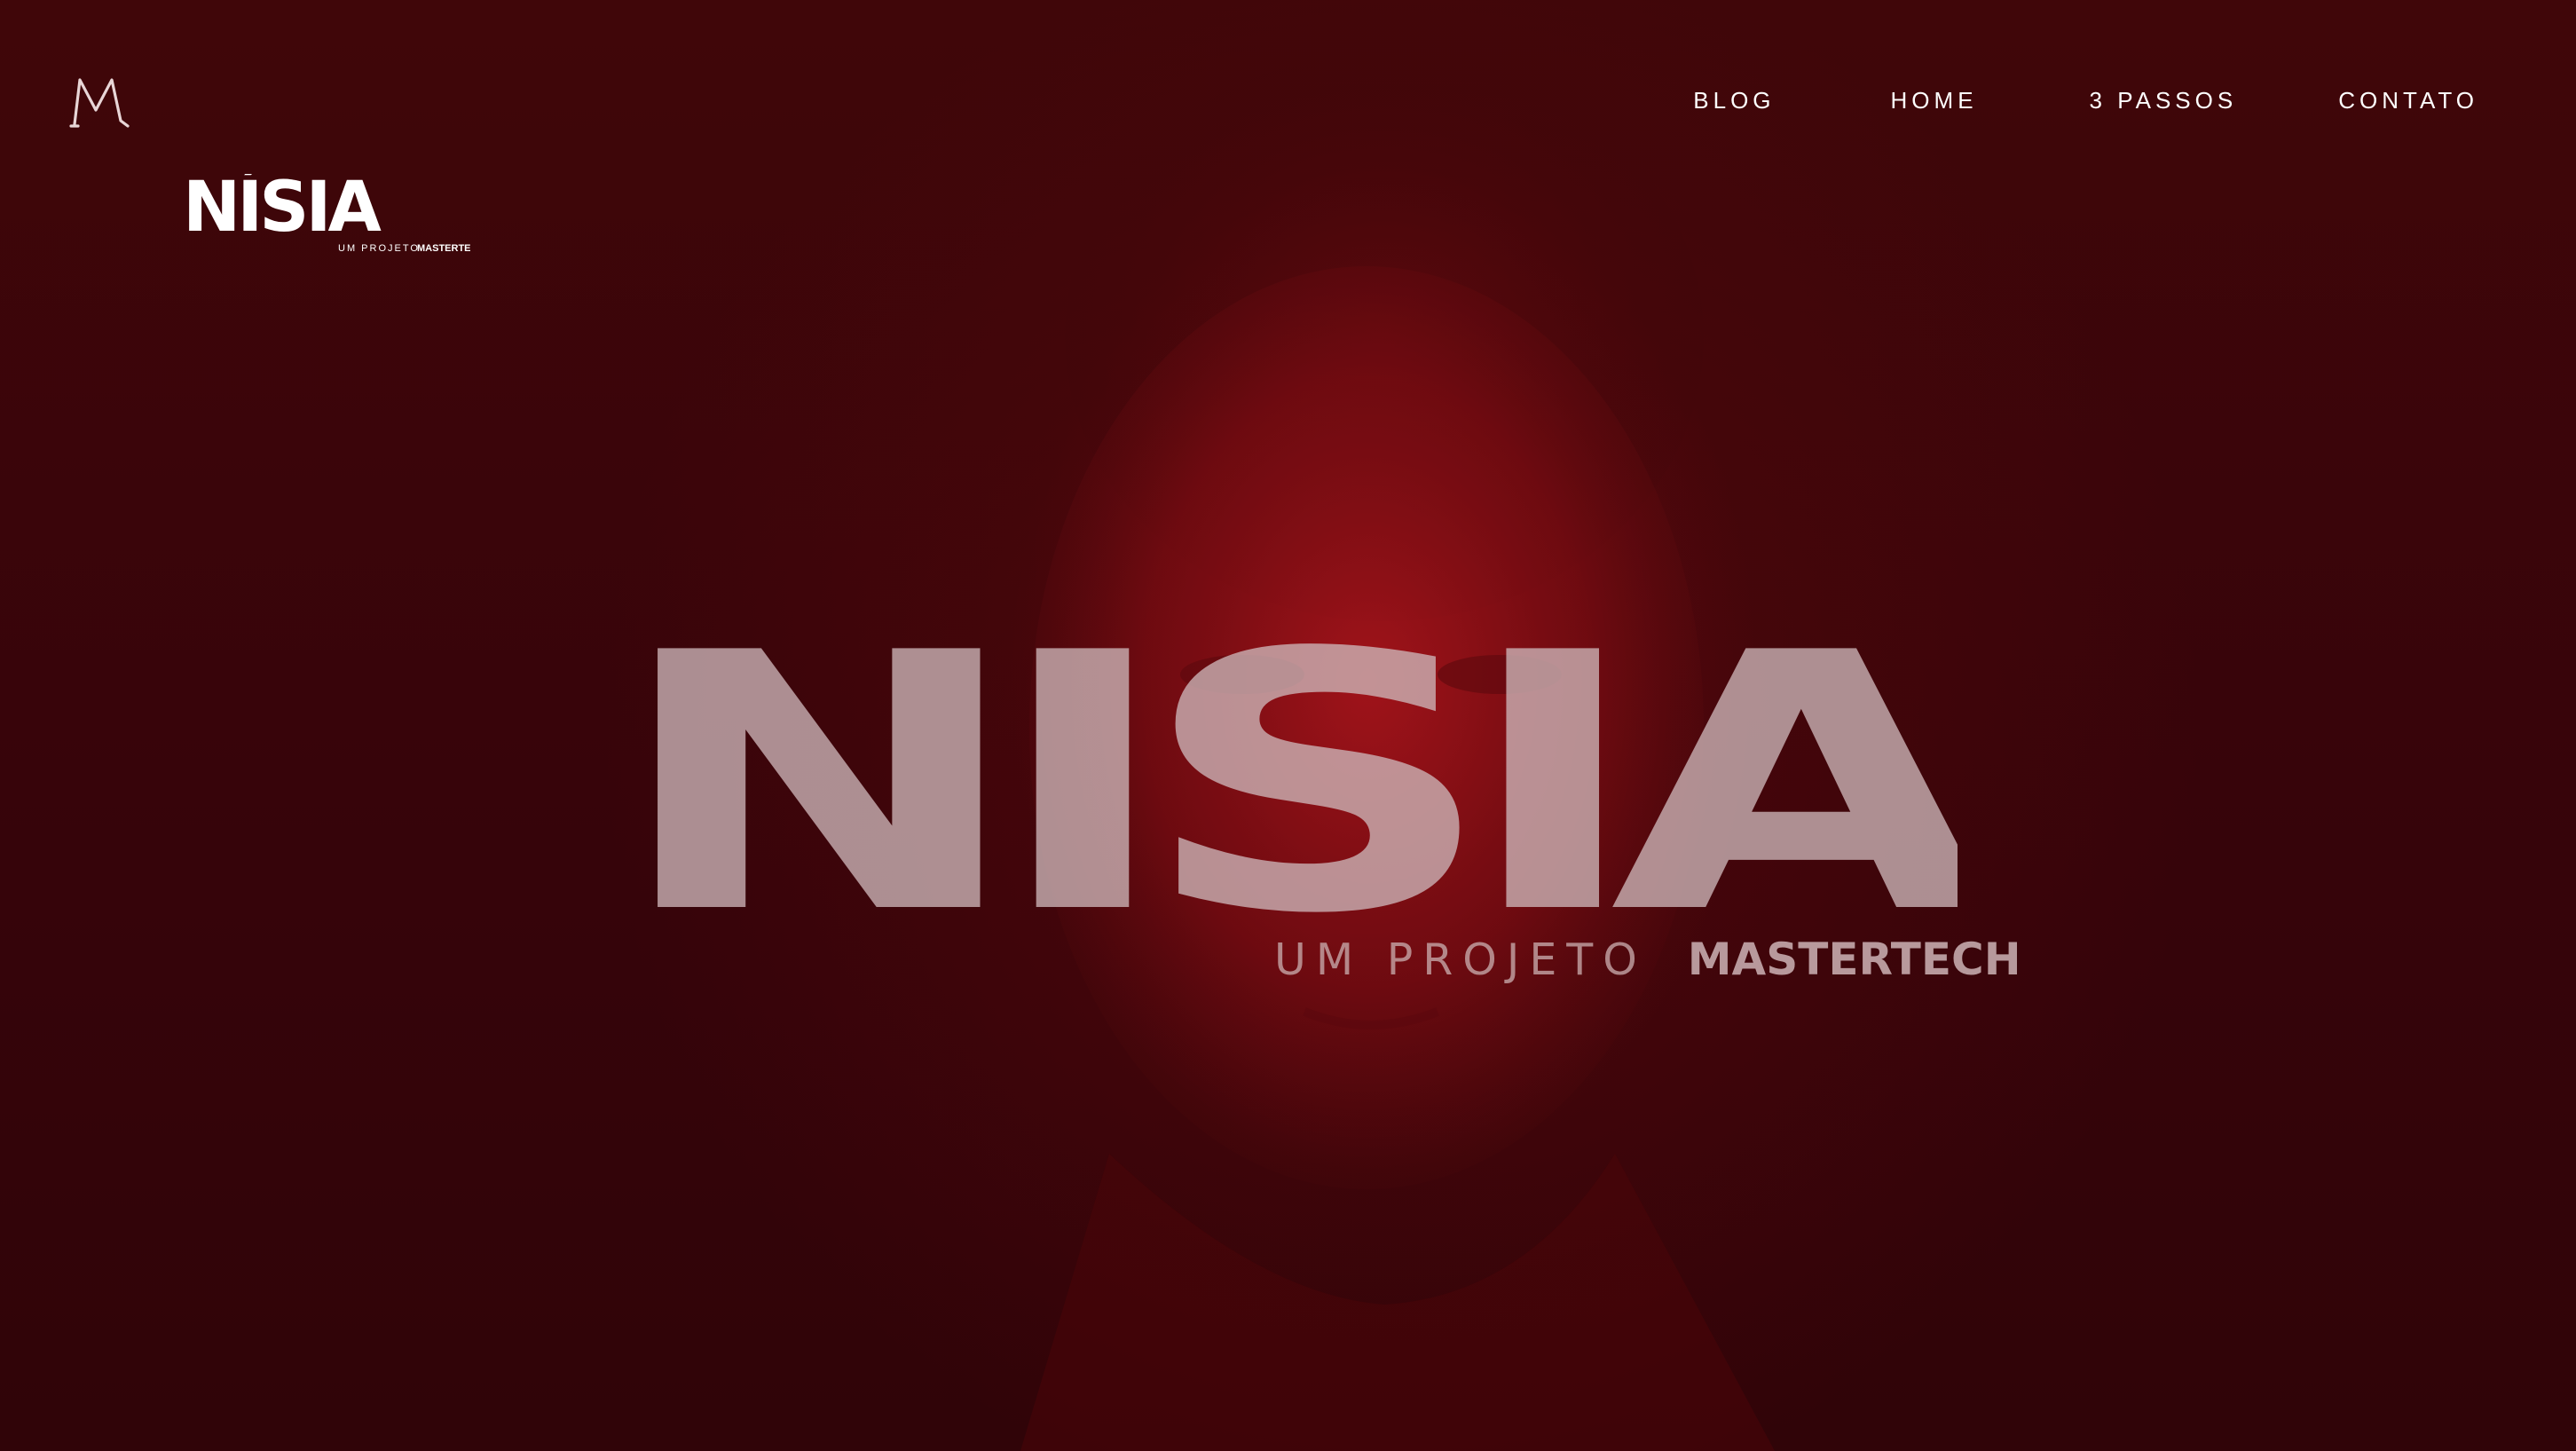  What do you see at coordinates (282, 211) in the screenshot?
I see `brand-logo-wordmark: NÍSIA` at bounding box center [282, 211].